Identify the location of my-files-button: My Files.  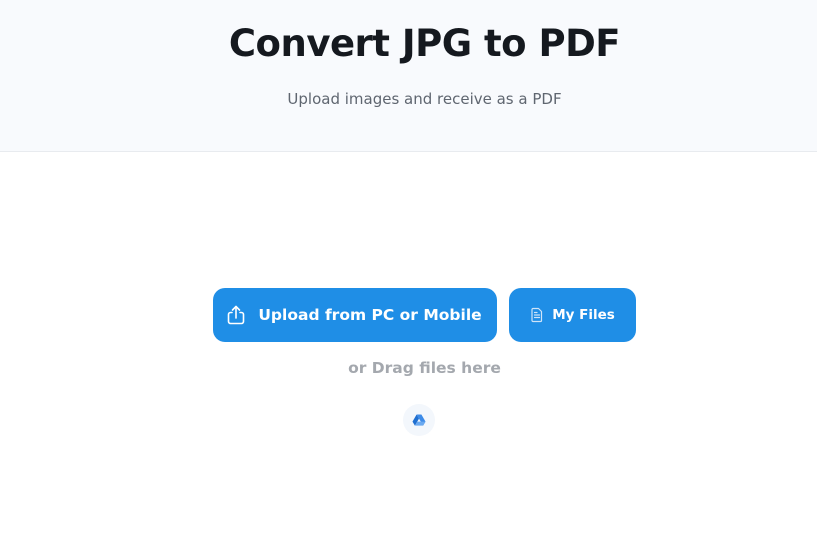
(572, 315).